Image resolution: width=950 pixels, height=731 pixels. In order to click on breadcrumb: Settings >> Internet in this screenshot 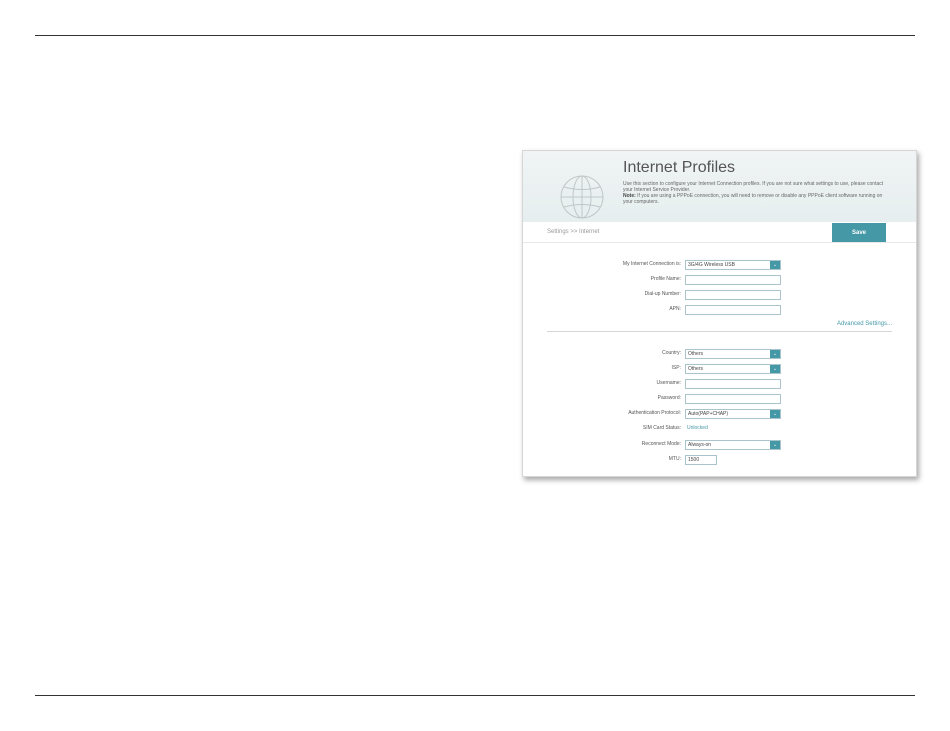, I will do `click(573, 232)`.